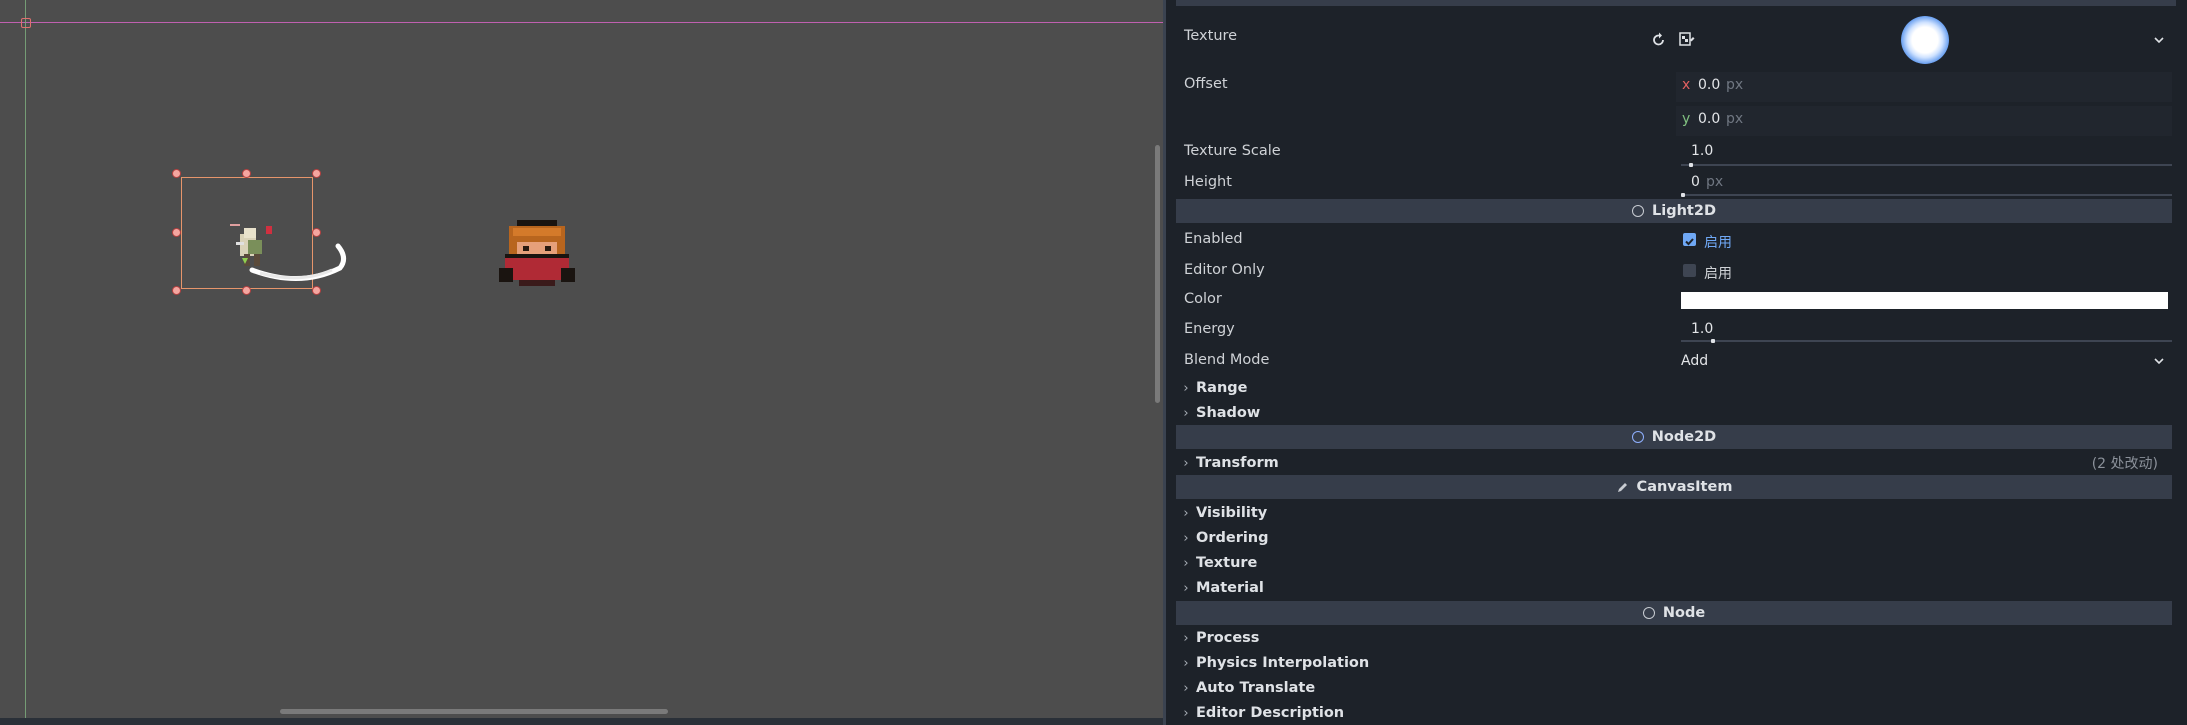 This screenshot has height=725, width=2187. Describe the element at coordinates (1674, 538) in the screenshot. I see `group-ordering: › Ordering` at that location.